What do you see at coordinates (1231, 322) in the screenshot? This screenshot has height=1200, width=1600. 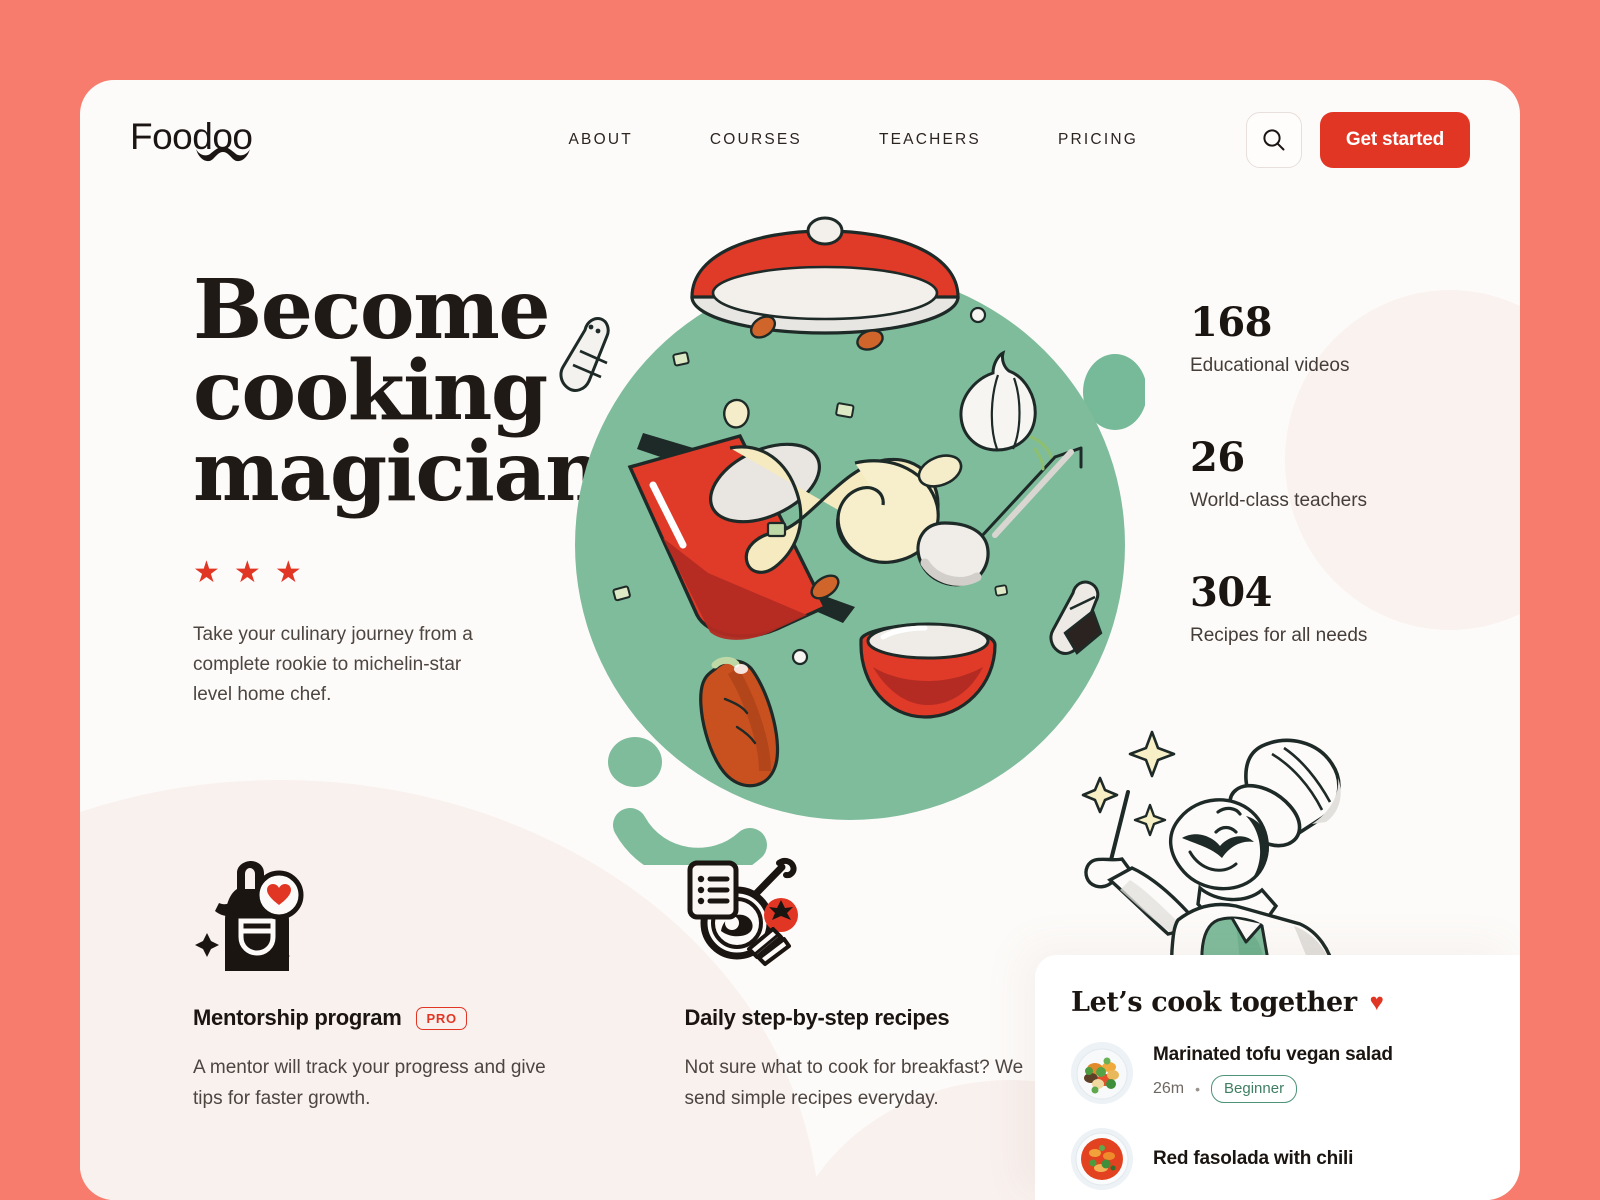 I see `stat-value: 168` at bounding box center [1231, 322].